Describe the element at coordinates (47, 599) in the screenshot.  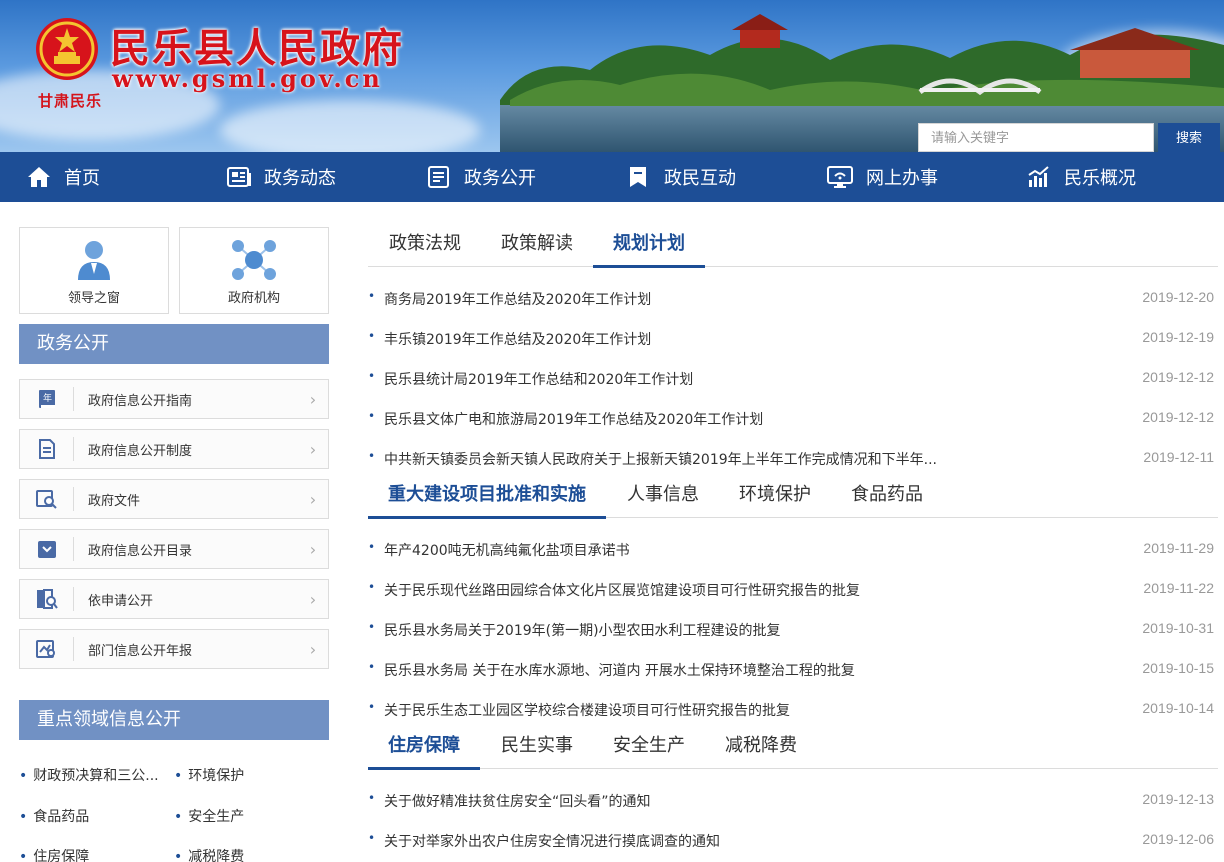
I see `book-search-icon` at that location.